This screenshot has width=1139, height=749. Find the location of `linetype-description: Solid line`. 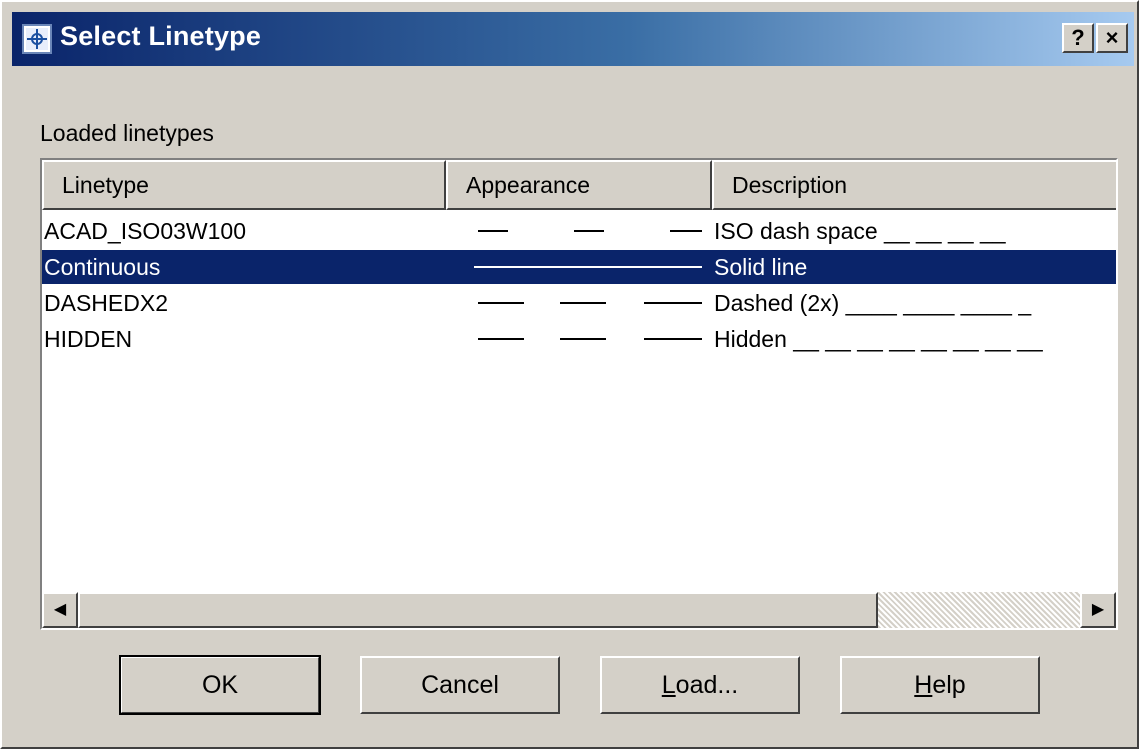

linetype-description: Solid line is located at coordinates (761, 267).